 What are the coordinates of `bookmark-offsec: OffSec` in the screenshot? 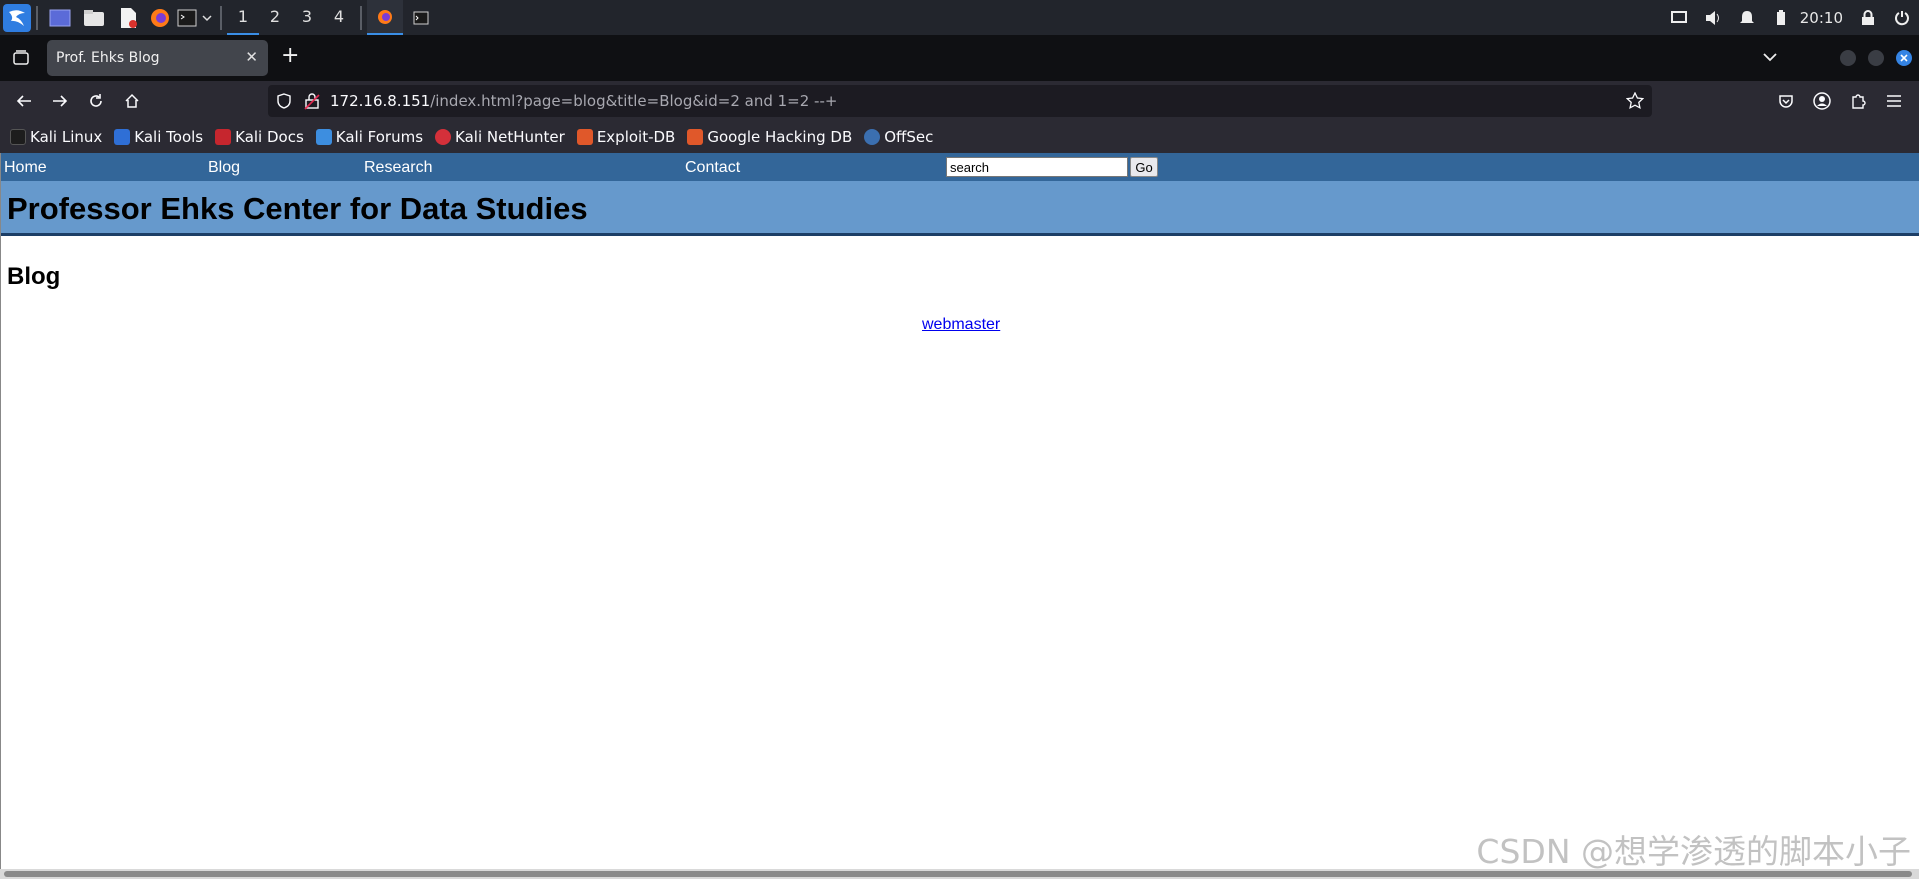 It's located at (898, 137).